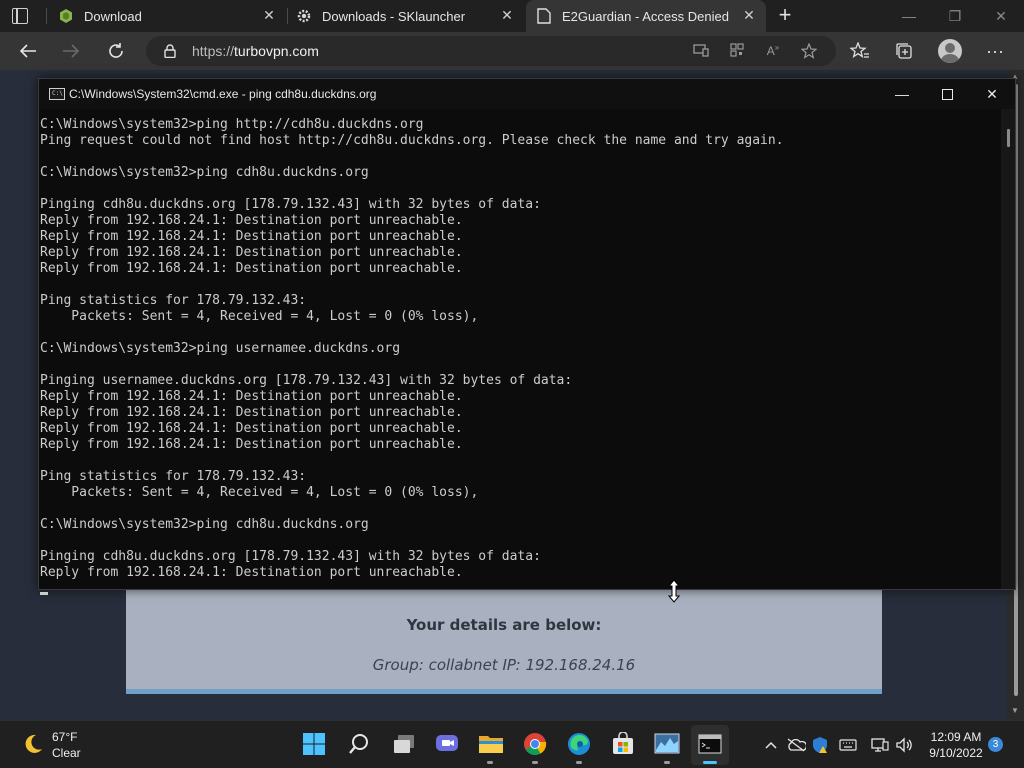 The image size is (1024, 768). I want to click on edge-icon, so click(579, 744).